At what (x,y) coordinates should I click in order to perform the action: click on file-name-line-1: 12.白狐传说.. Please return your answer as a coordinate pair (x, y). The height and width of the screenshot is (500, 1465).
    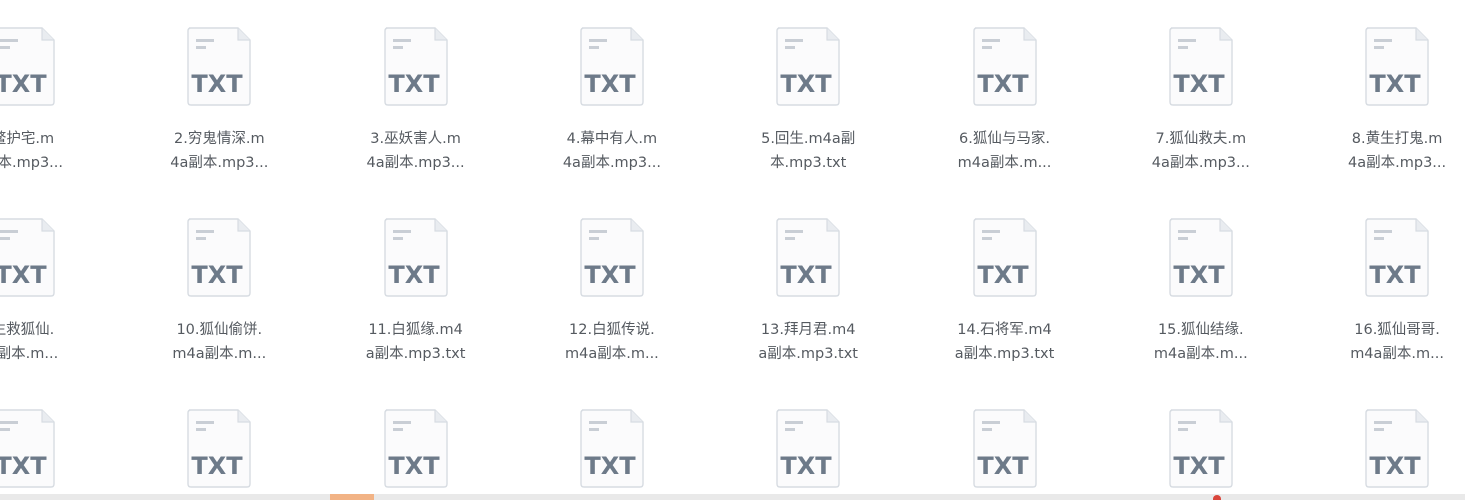
    Looking at the image, I should click on (612, 330).